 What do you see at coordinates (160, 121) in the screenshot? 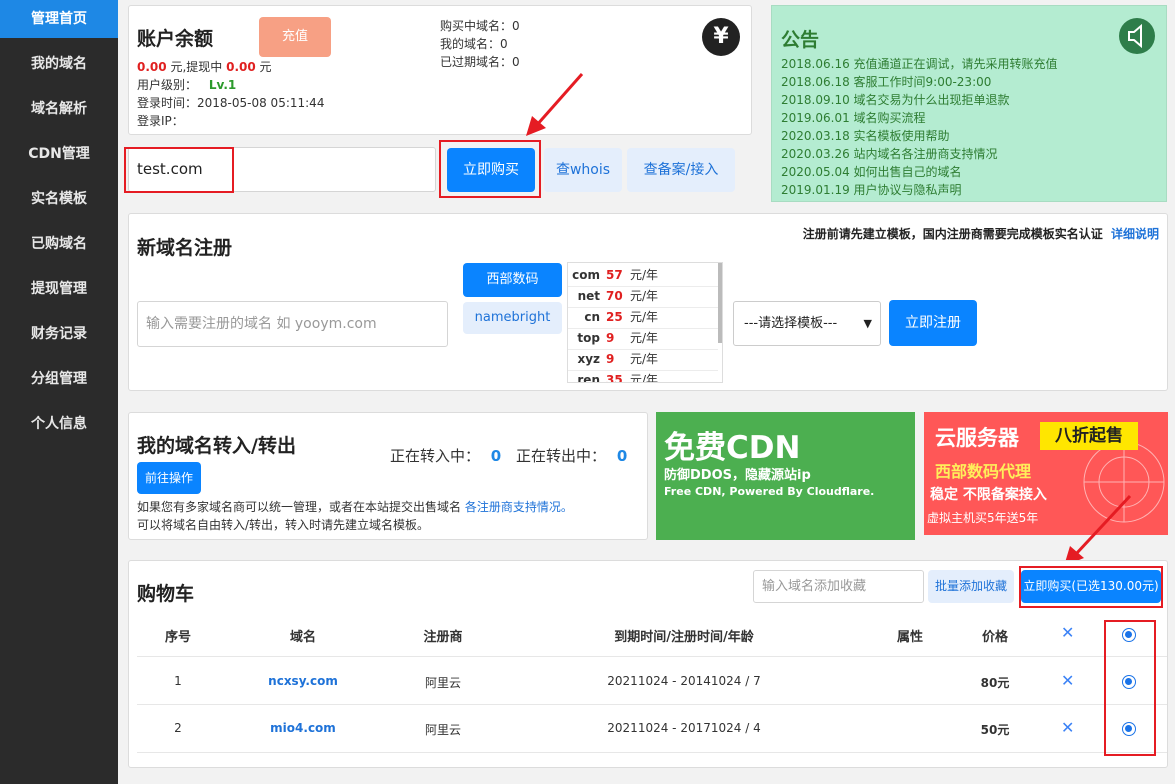
I see `login-ip: 登录IP：` at bounding box center [160, 121].